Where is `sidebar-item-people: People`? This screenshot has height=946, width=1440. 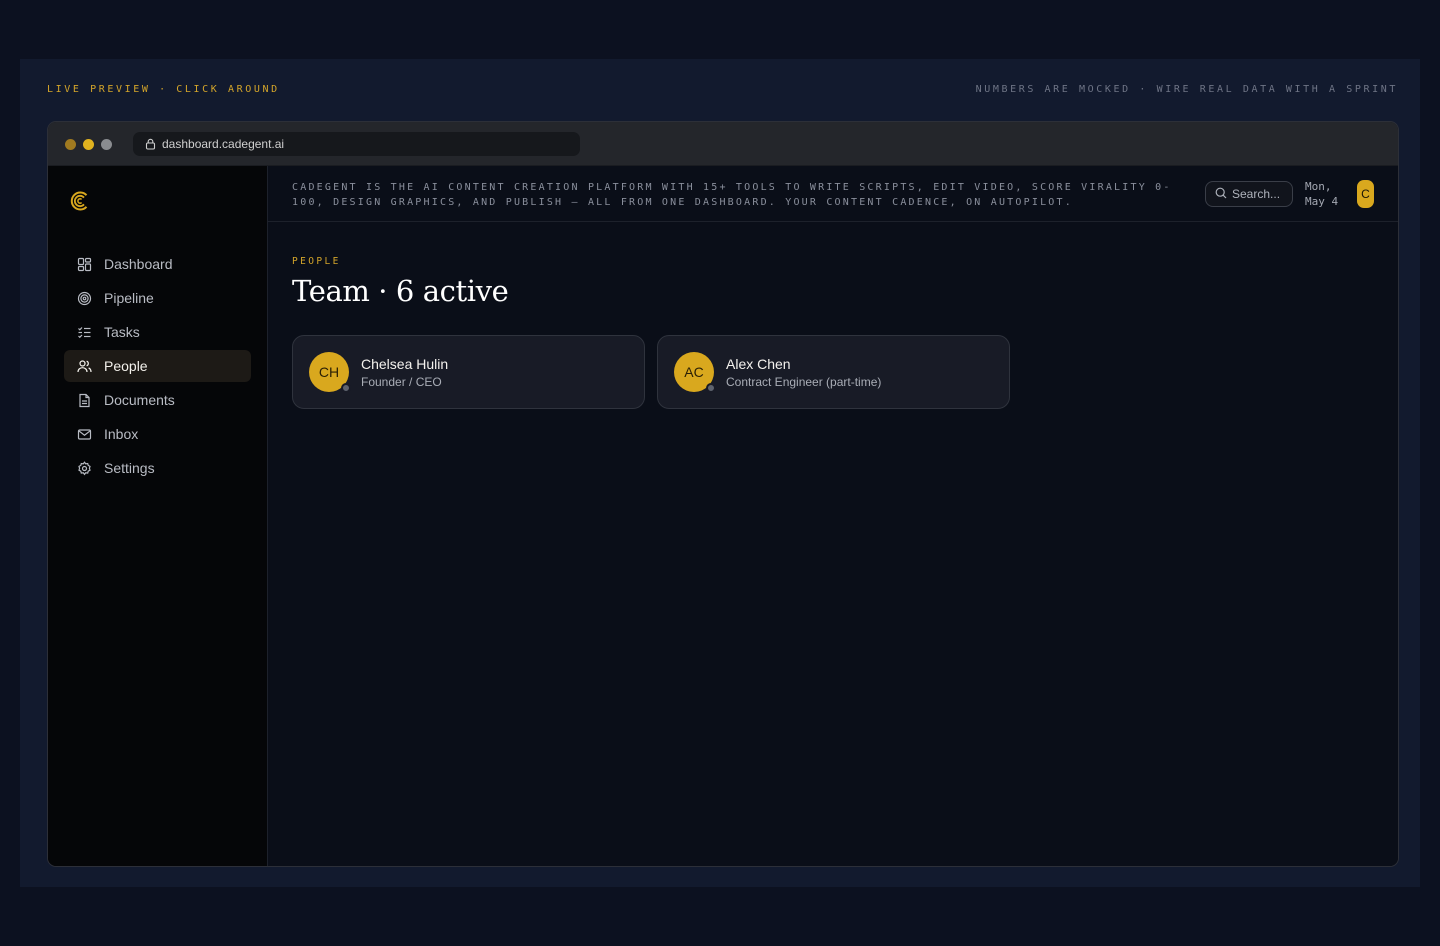
sidebar-item-people: People is located at coordinates (157, 366).